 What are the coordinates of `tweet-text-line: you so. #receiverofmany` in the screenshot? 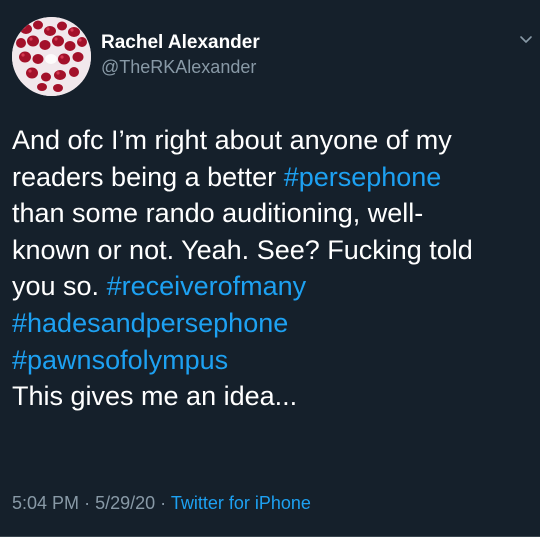 It's located at (272, 286).